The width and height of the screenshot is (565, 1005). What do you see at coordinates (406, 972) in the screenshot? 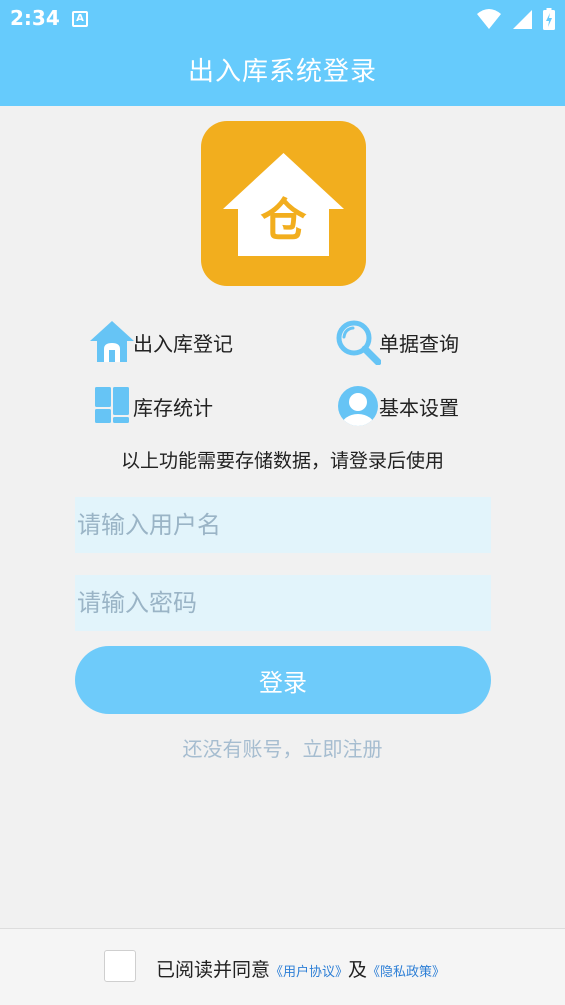
I see `privacy-policy-link: 《隐私政策》` at bounding box center [406, 972].